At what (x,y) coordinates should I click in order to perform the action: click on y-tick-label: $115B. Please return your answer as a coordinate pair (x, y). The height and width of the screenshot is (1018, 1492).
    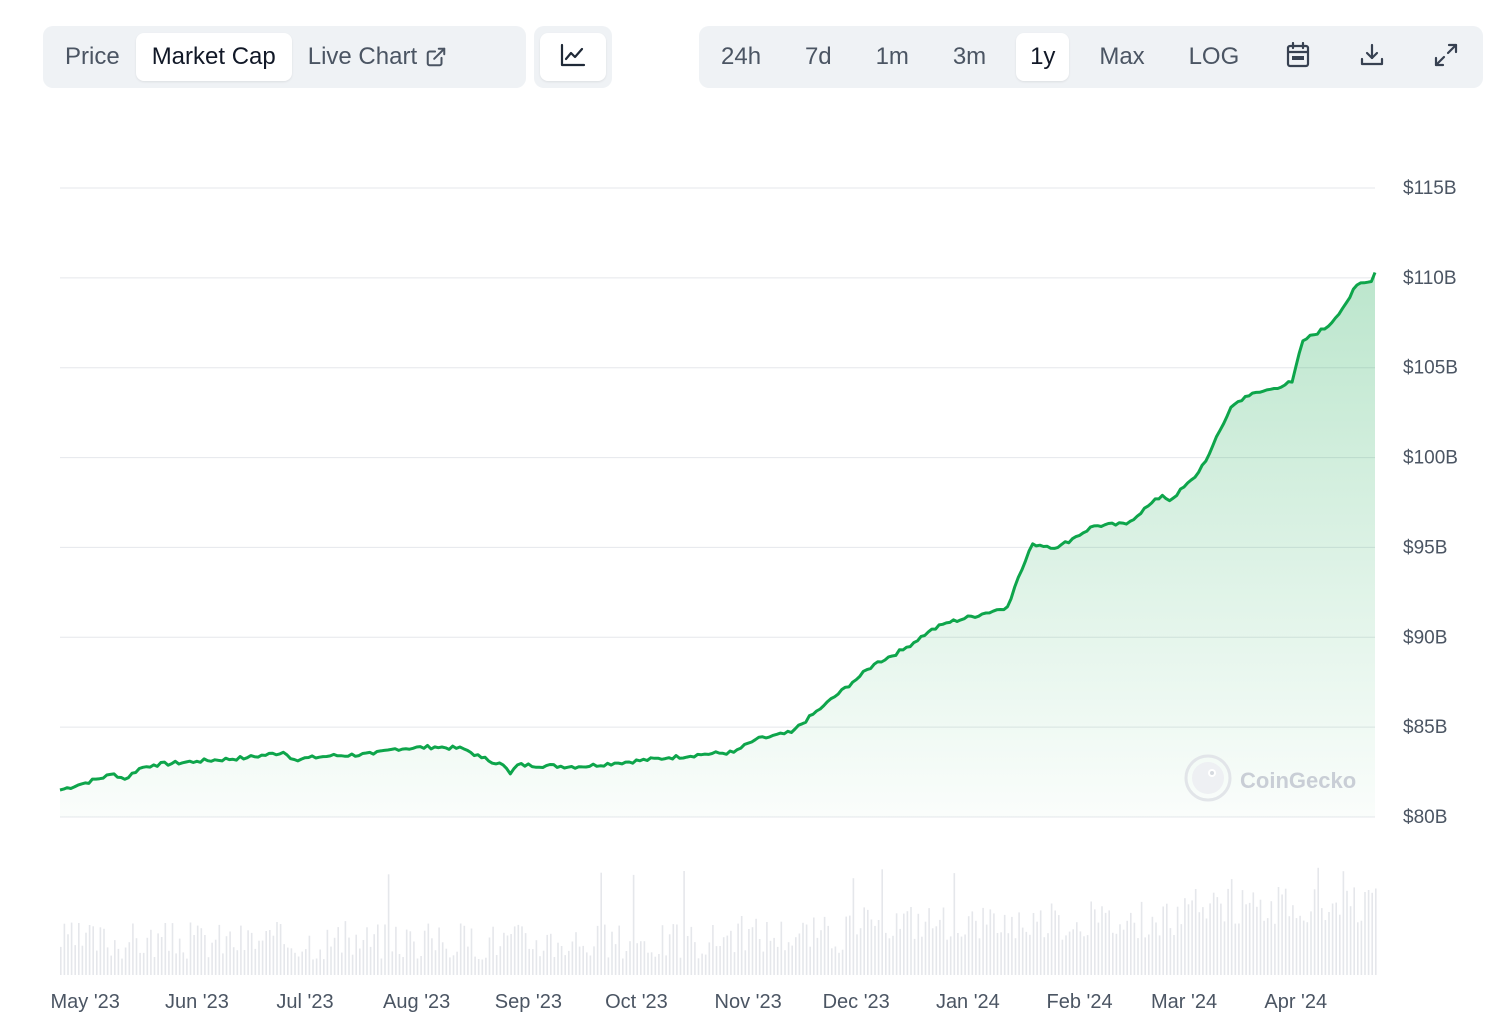
    Looking at the image, I should click on (1430, 188).